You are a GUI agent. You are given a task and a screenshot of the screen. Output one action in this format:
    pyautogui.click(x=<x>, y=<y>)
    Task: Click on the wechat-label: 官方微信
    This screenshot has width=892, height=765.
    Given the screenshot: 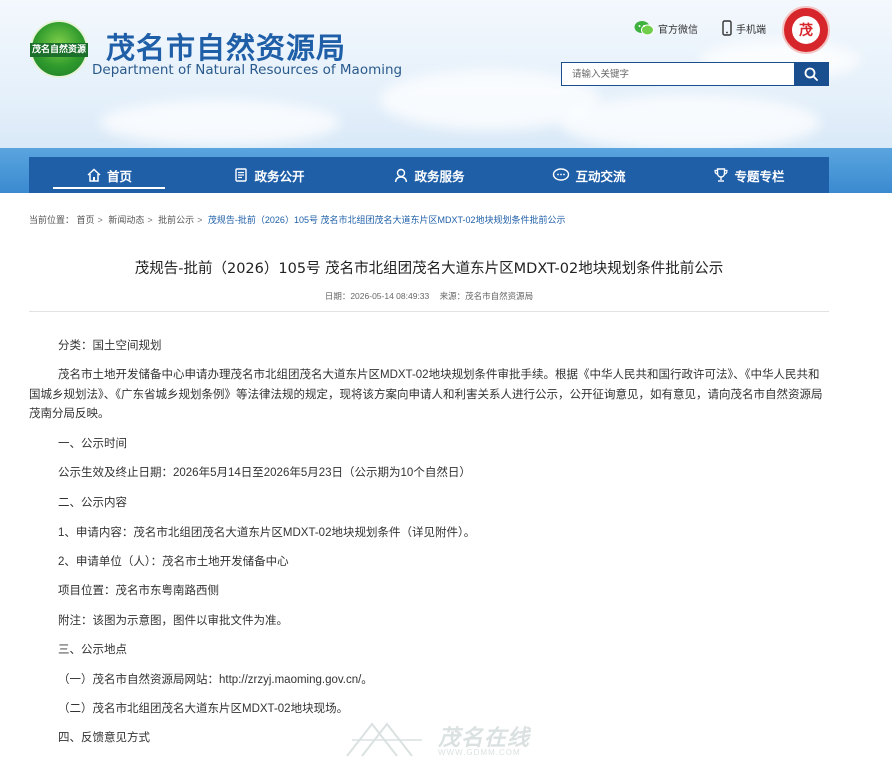 What is the action you would take?
    pyautogui.click(x=678, y=30)
    